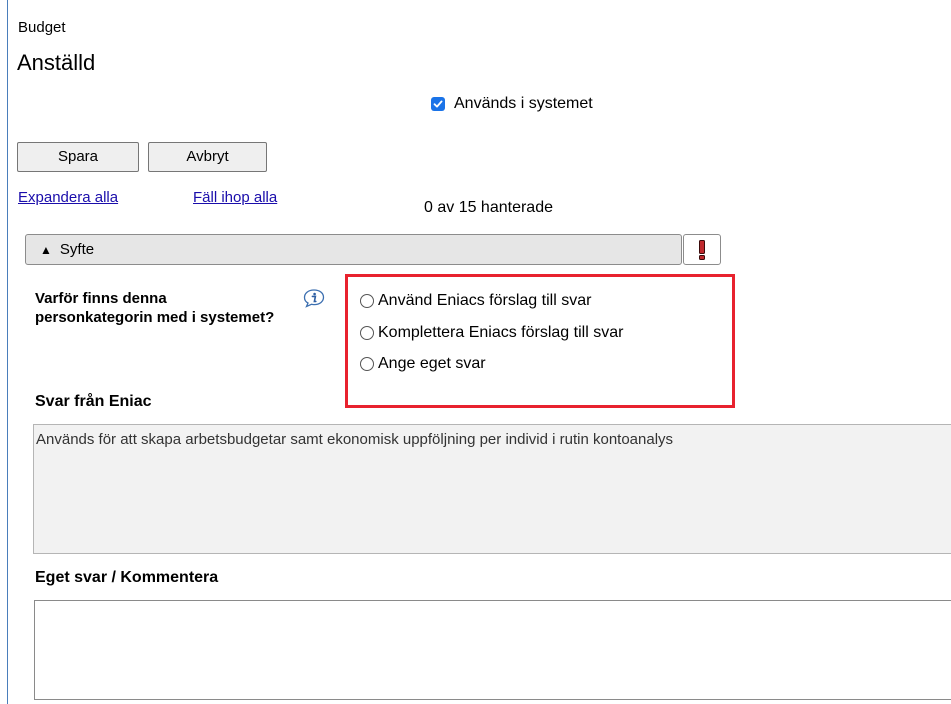  Describe the element at coordinates (7, 352) in the screenshot. I see `window-frame-border` at that location.